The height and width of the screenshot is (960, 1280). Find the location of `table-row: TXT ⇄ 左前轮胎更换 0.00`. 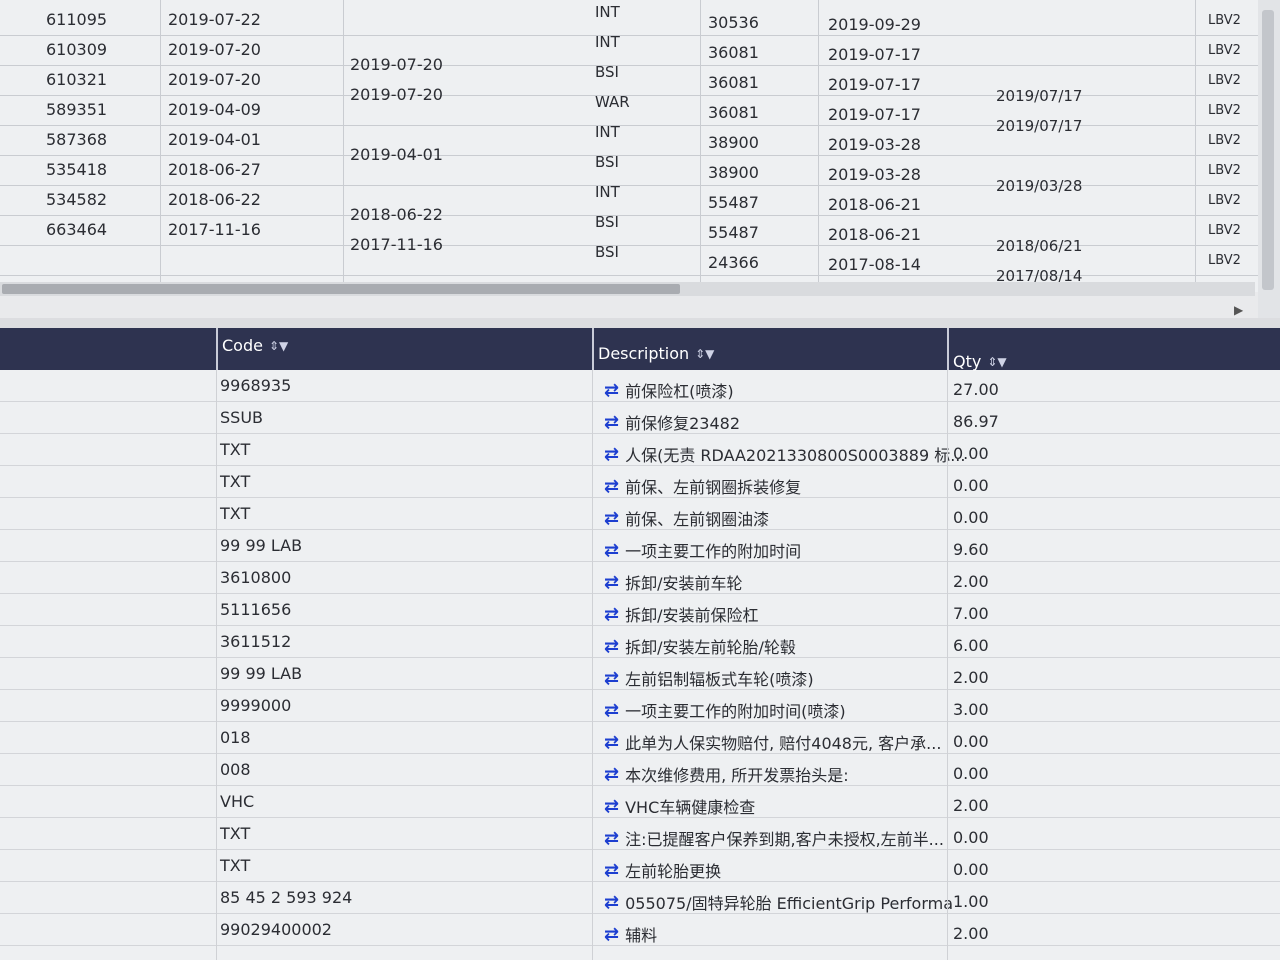

table-row: TXT ⇄ 左前轮胎更换 0.00 is located at coordinates (640, 866).